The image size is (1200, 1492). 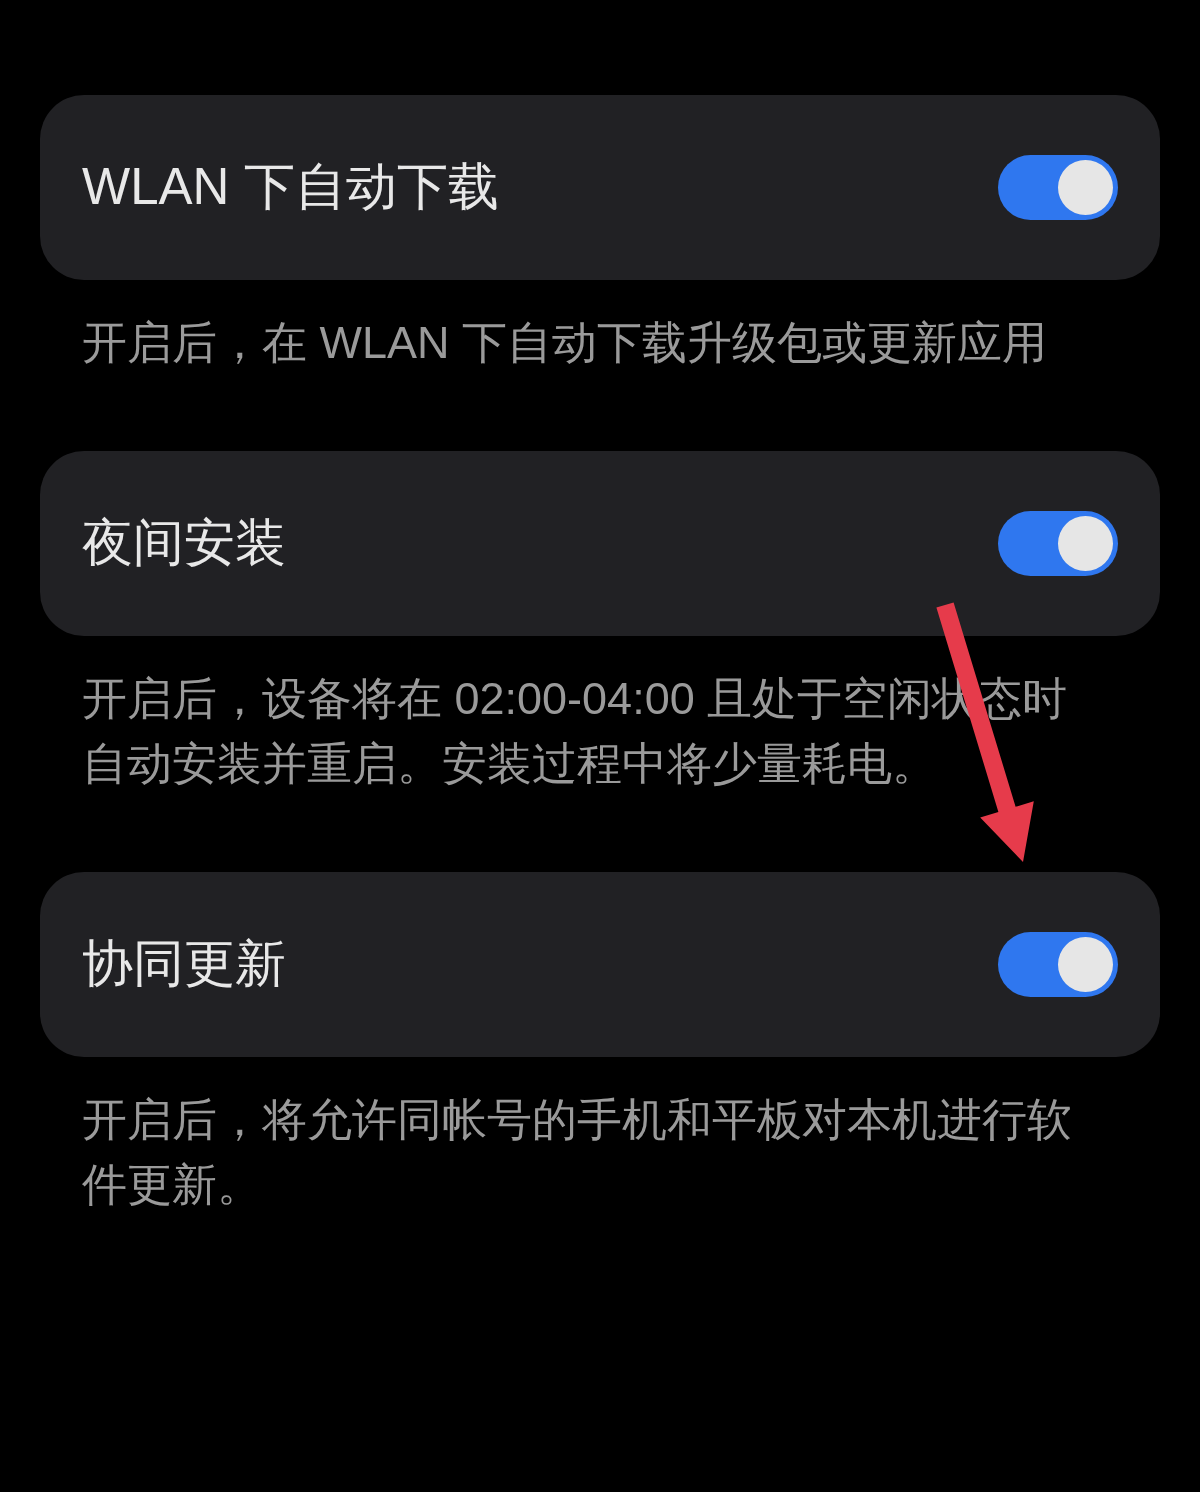 What do you see at coordinates (184, 543) in the screenshot?
I see `setting-title: 夜间安装` at bounding box center [184, 543].